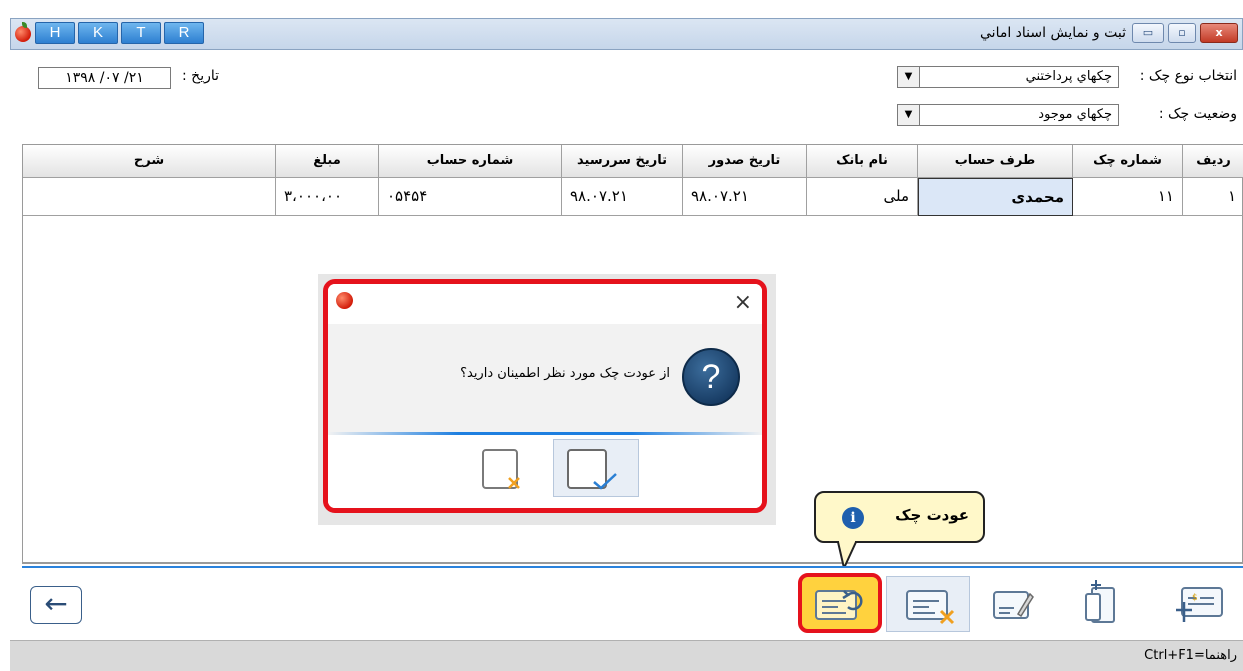 This screenshot has height=671, width=1243. Describe the element at coordinates (743, 302) in the screenshot. I see `dialog-close-button: ×` at that location.